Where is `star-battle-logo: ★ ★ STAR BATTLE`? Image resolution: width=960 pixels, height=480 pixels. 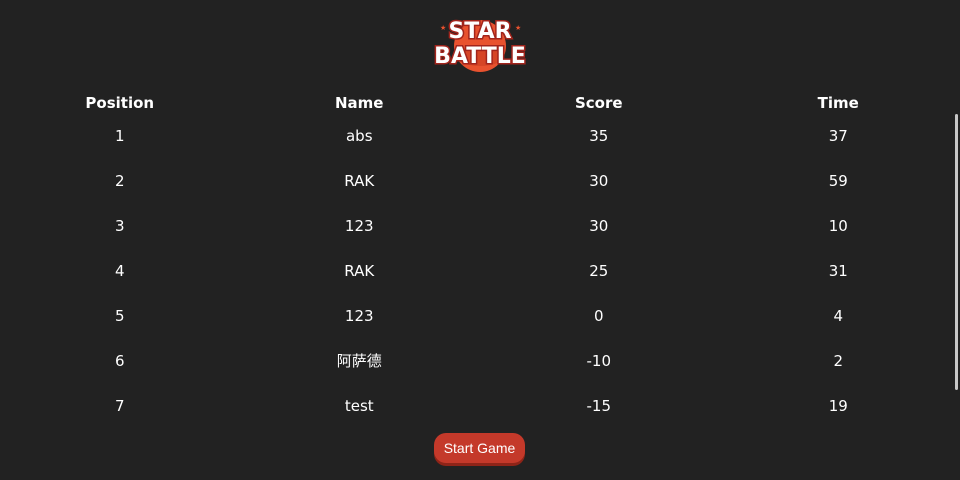 star-battle-logo: ★ ★ STAR BATTLE is located at coordinates (480, 43).